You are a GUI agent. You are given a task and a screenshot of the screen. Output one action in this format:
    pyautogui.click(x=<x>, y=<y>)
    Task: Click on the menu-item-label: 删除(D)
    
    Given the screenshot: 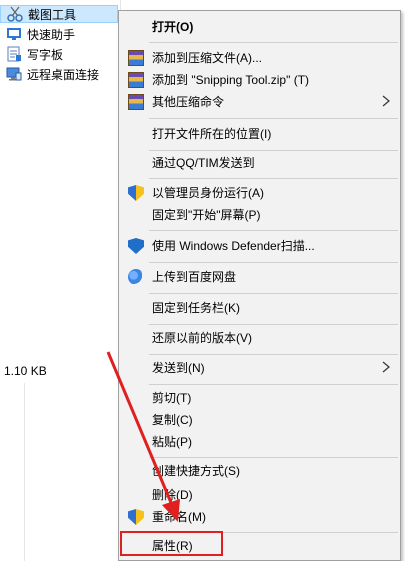 What is the action you would take?
    pyautogui.click(x=172, y=495)
    